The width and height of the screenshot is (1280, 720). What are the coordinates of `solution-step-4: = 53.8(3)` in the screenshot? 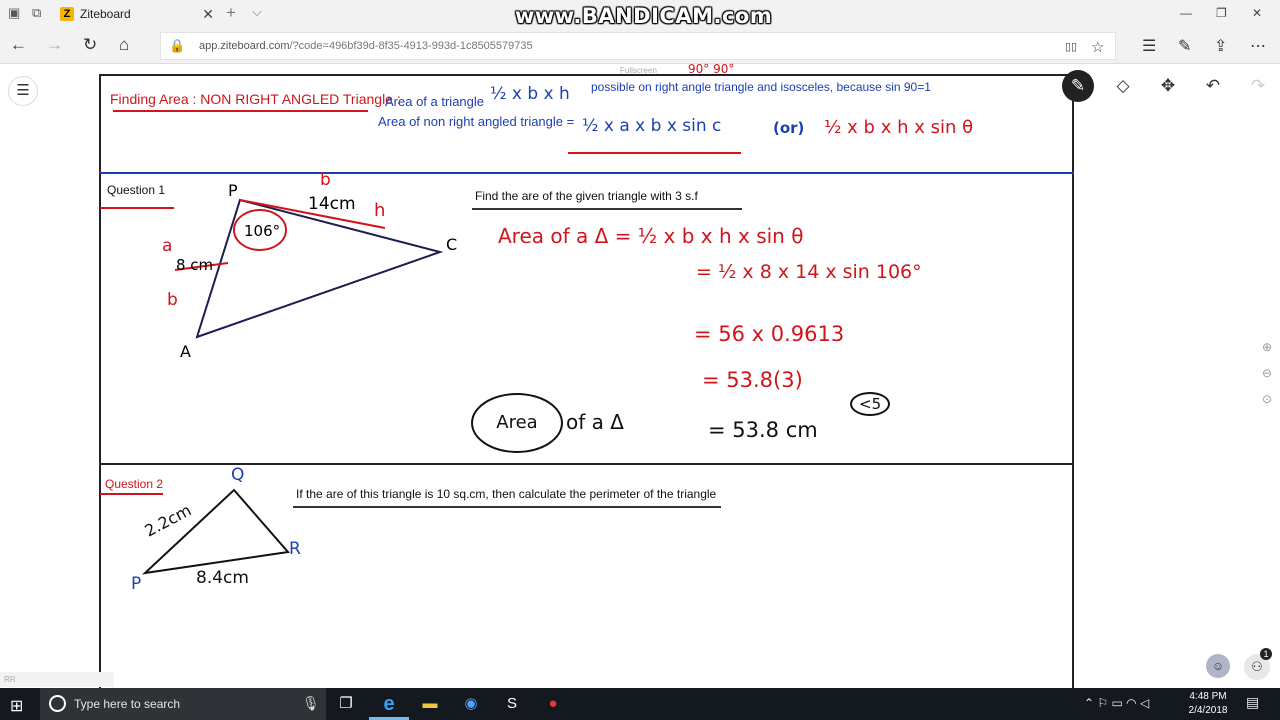 It's located at (752, 380).